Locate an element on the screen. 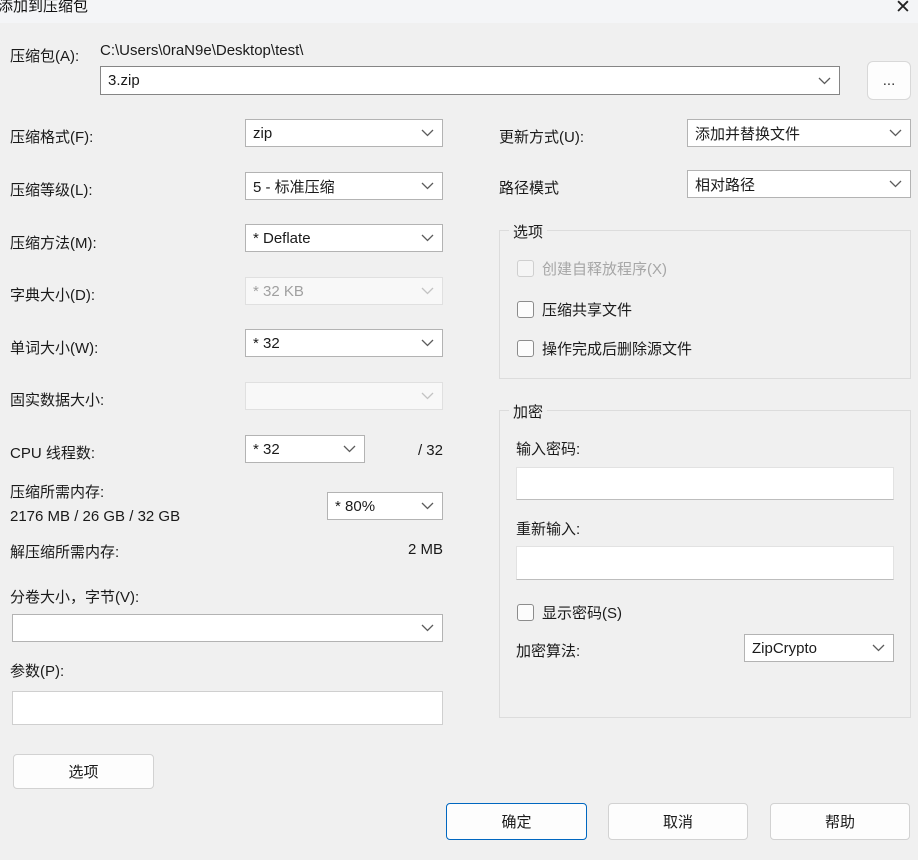 Image resolution: width=918 pixels, height=860 pixels. reenter-password-input is located at coordinates (705, 563).